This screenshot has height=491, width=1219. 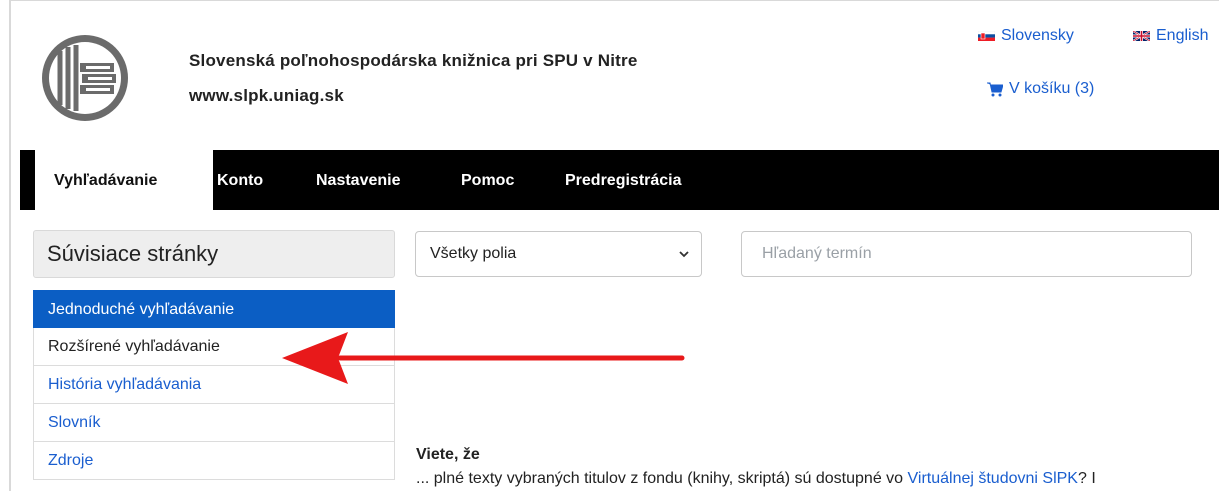 What do you see at coordinates (85, 78) in the screenshot?
I see `slpk-logo-icon` at bounding box center [85, 78].